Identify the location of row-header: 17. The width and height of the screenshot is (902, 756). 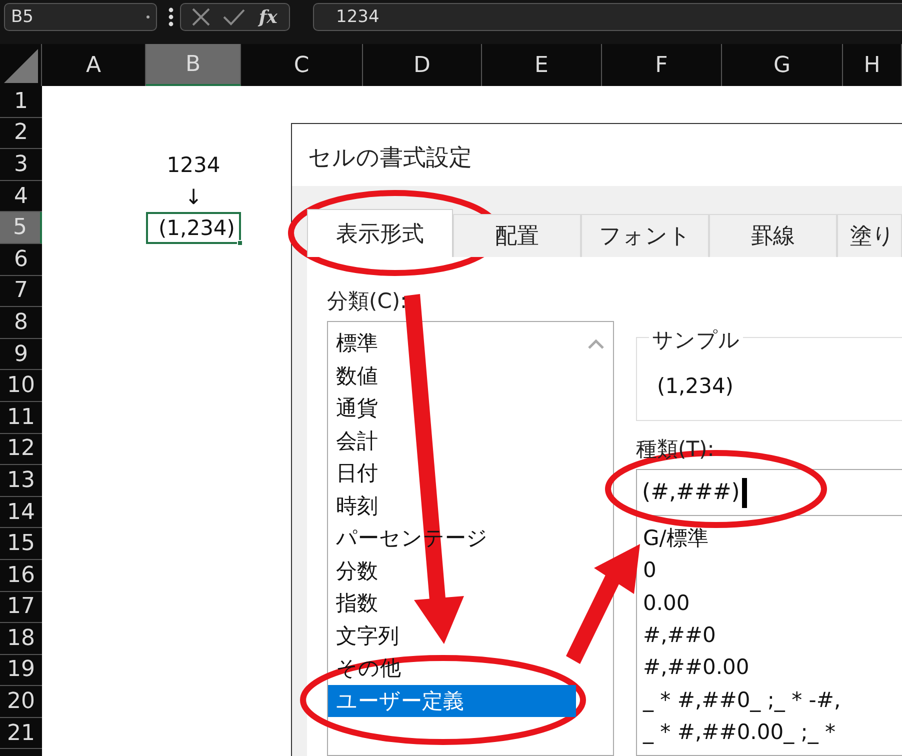
(21, 608).